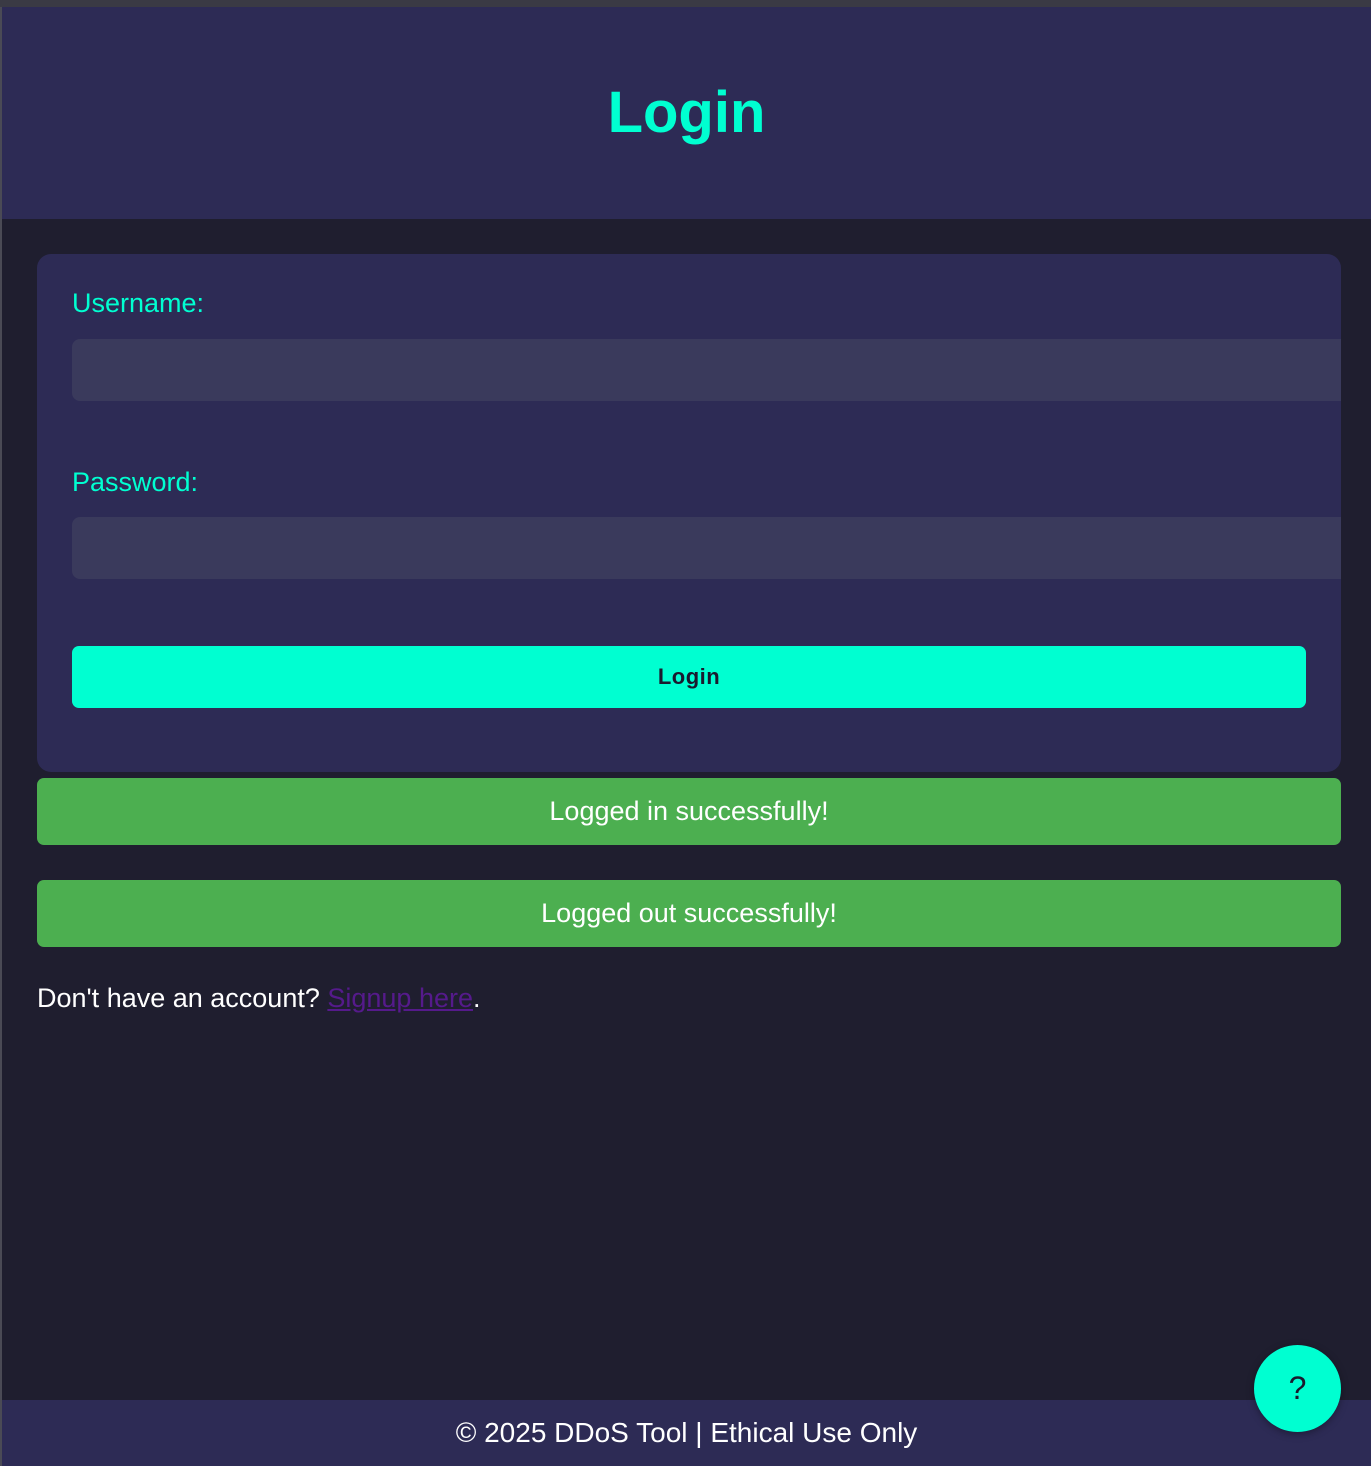  I want to click on footer-text: © 2025 DDoS Tool | Ethical Use Only, so click(686, 1432).